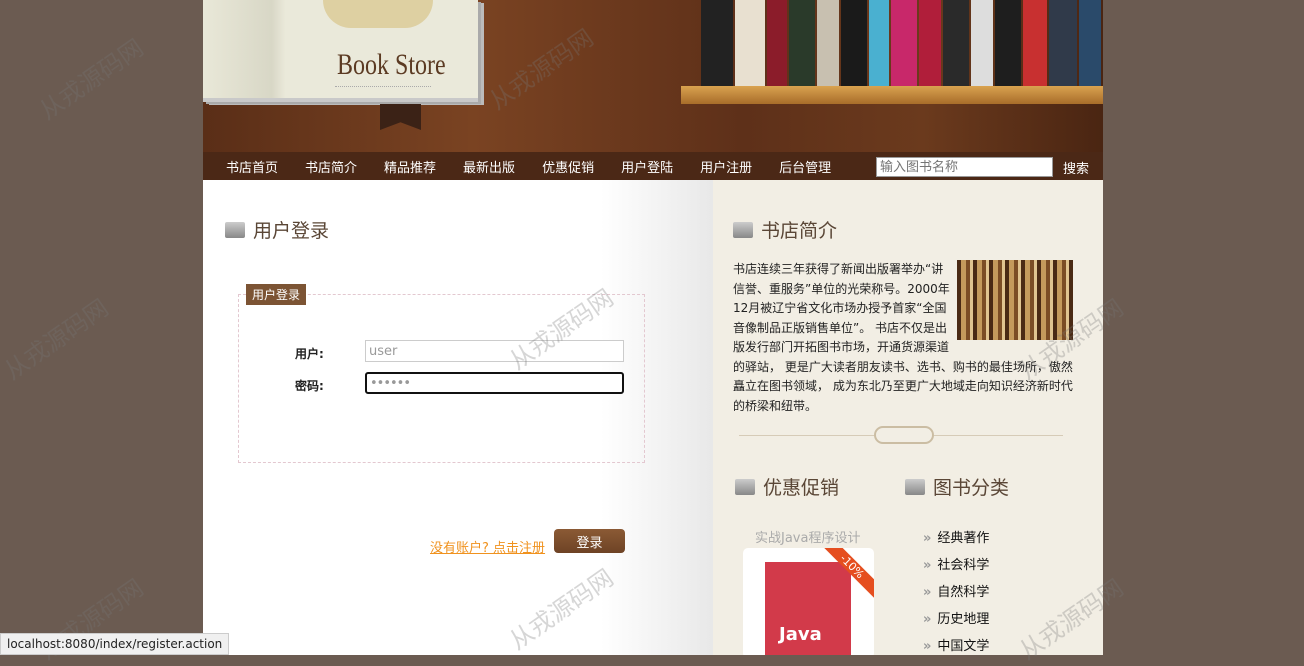 This screenshot has height=666, width=1304. What do you see at coordinates (915, 486) in the screenshot?
I see `card-icon` at bounding box center [915, 486].